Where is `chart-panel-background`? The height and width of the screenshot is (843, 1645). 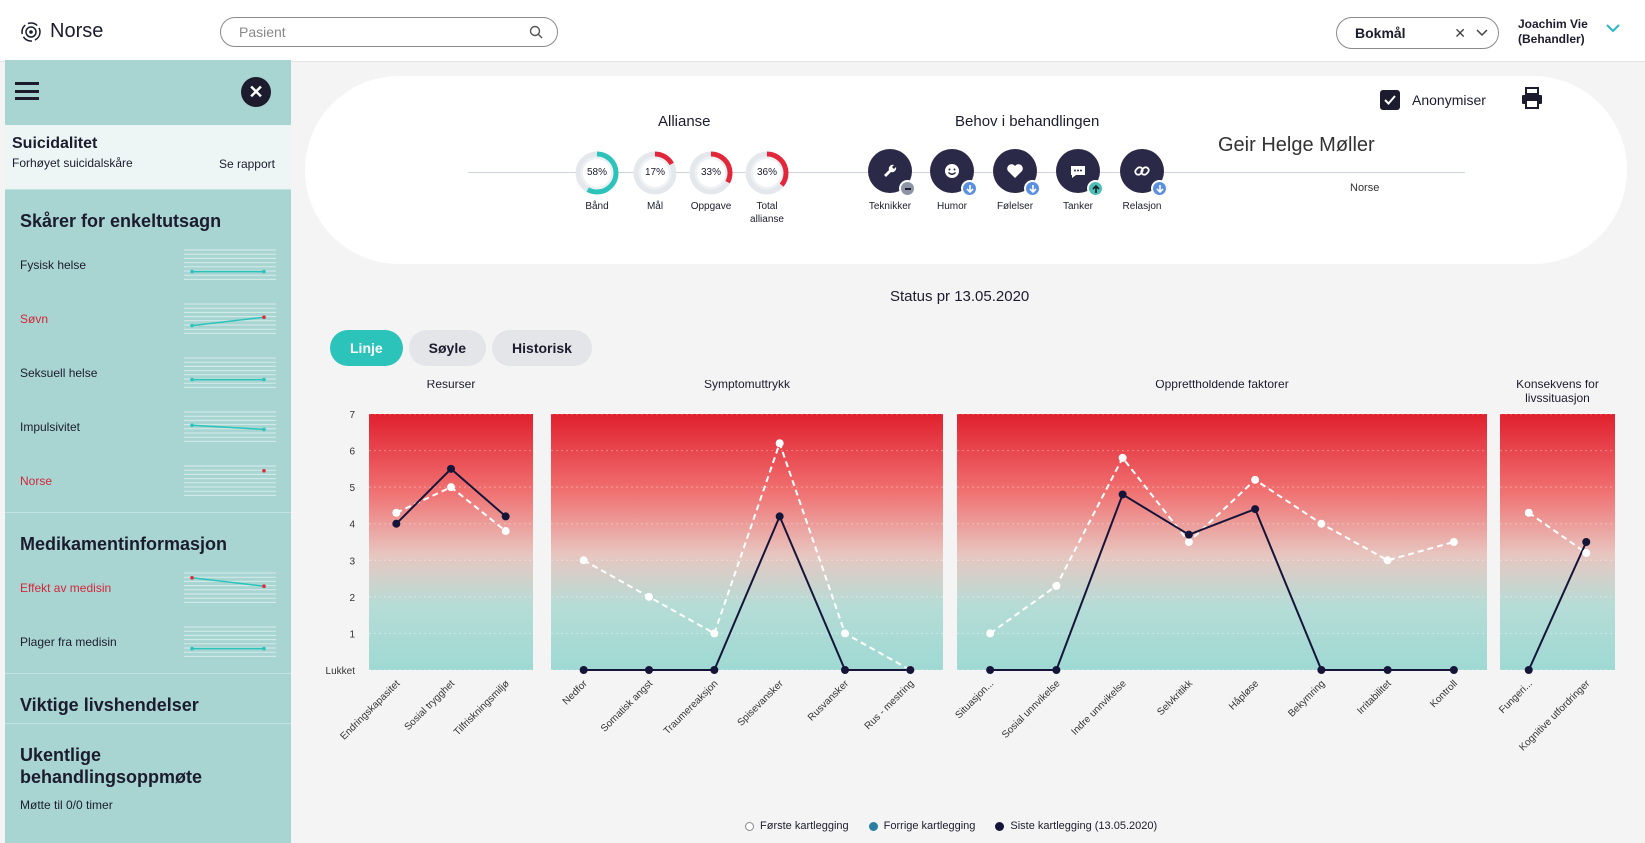 chart-panel-background is located at coordinates (1557, 542).